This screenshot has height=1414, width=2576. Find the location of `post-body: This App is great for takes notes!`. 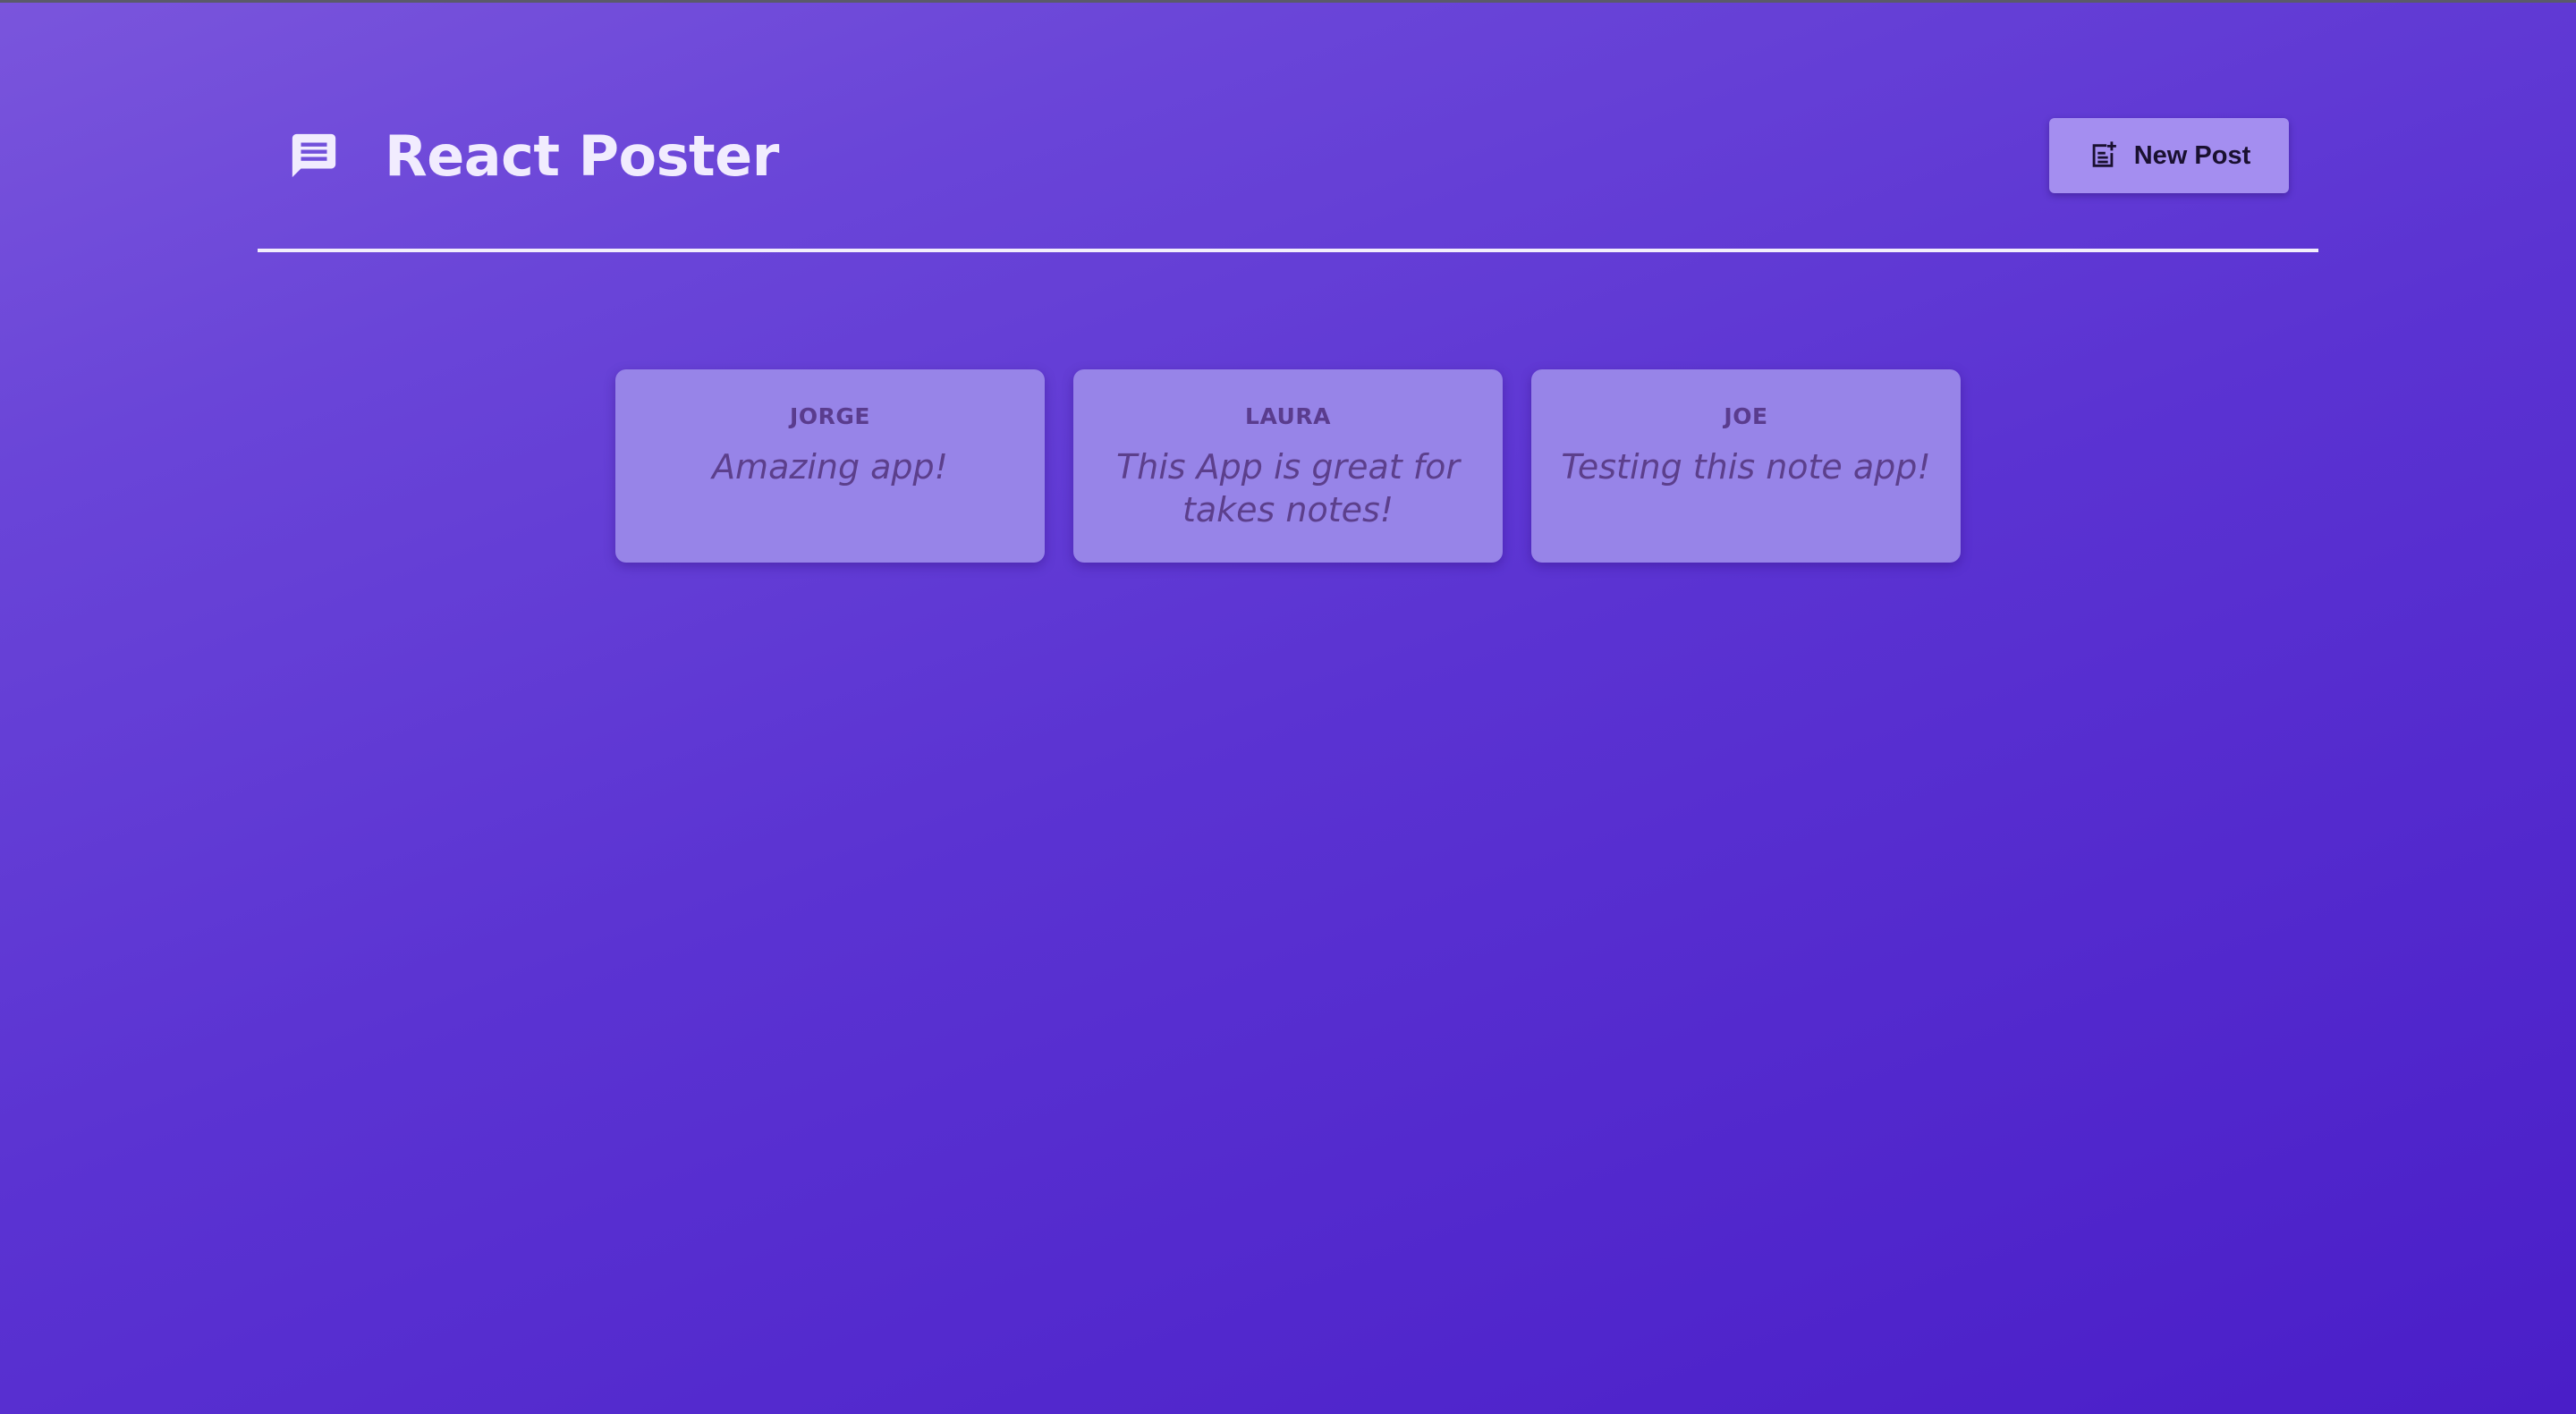

post-body: This App is great for takes notes! is located at coordinates (1288, 488).